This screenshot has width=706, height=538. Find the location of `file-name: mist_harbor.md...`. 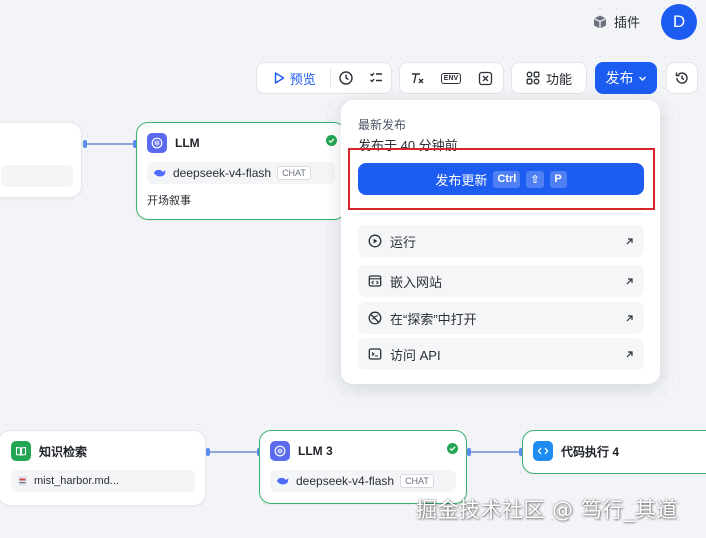

file-name: mist_harbor.md... is located at coordinates (76, 481).